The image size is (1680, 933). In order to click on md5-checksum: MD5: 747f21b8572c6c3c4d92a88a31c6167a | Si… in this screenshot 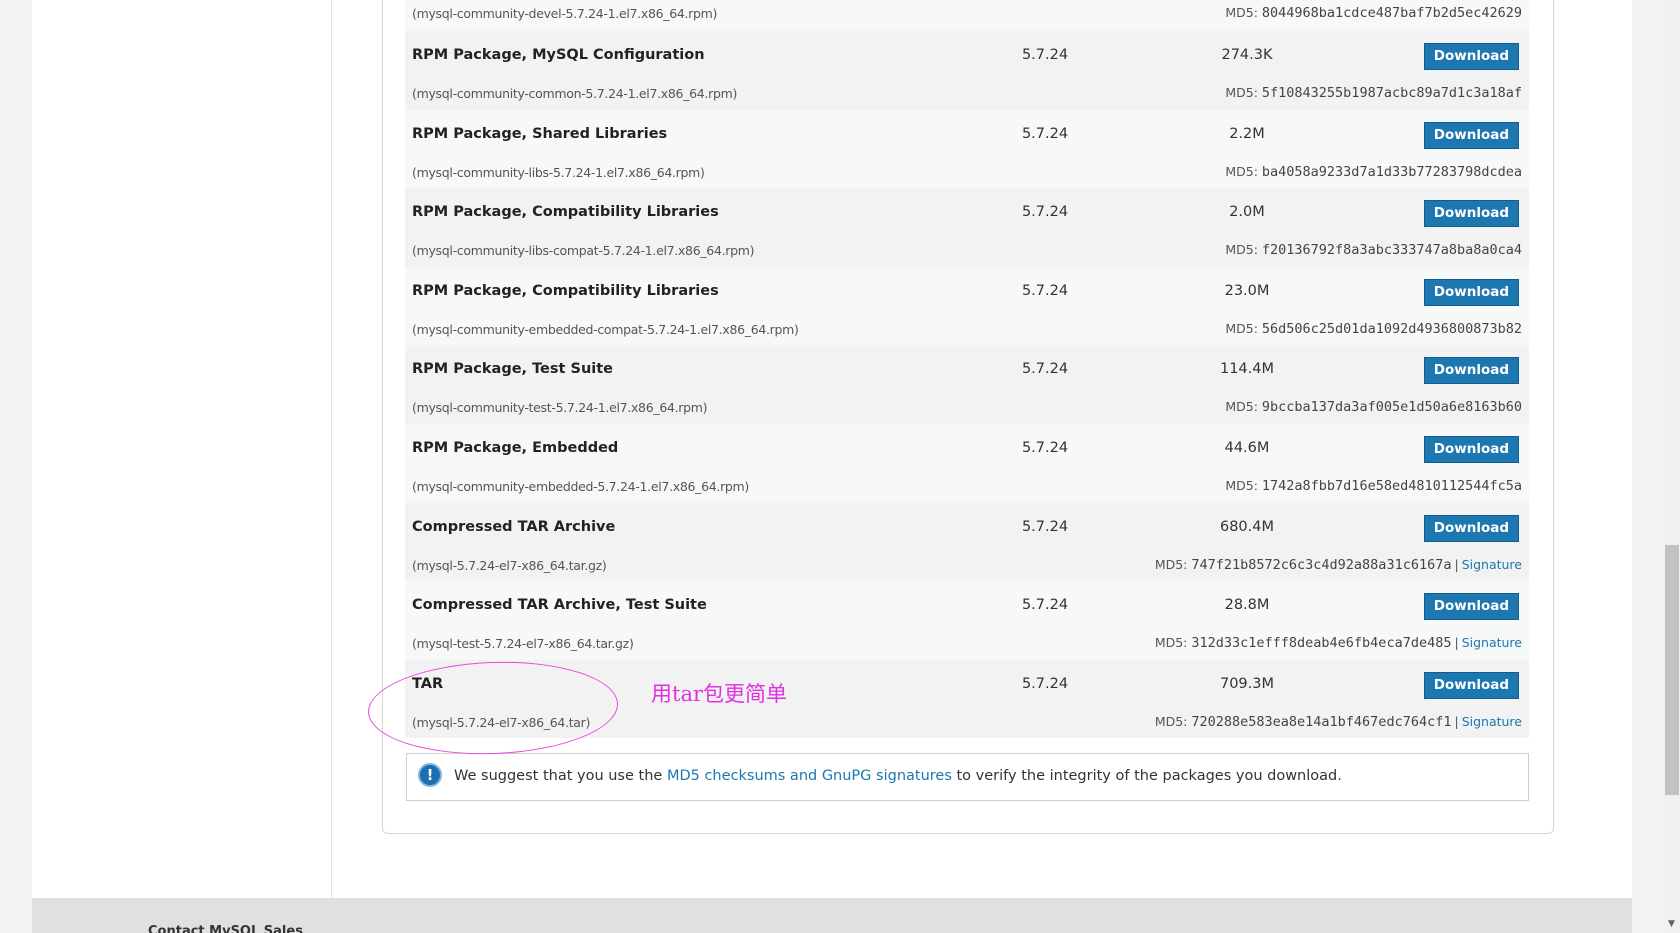, I will do `click(1338, 565)`.